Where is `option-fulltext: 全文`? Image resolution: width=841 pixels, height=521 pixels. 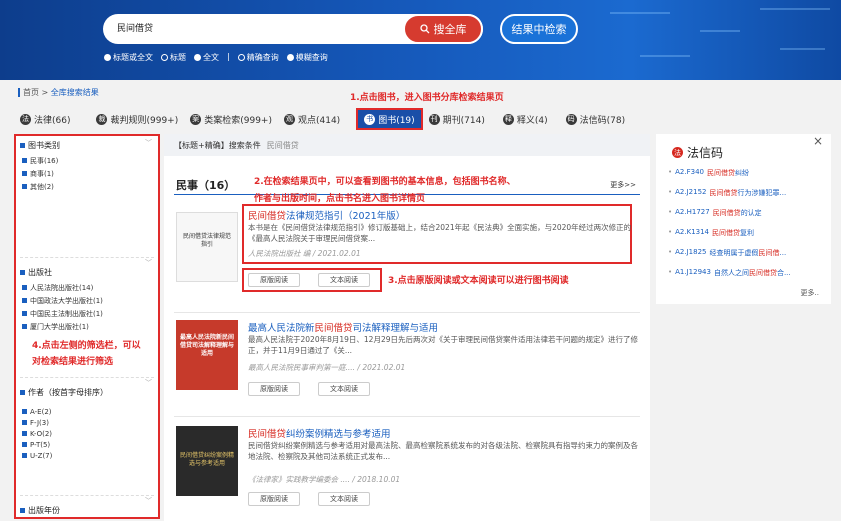 option-fulltext: 全文 is located at coordinates (206, 57).